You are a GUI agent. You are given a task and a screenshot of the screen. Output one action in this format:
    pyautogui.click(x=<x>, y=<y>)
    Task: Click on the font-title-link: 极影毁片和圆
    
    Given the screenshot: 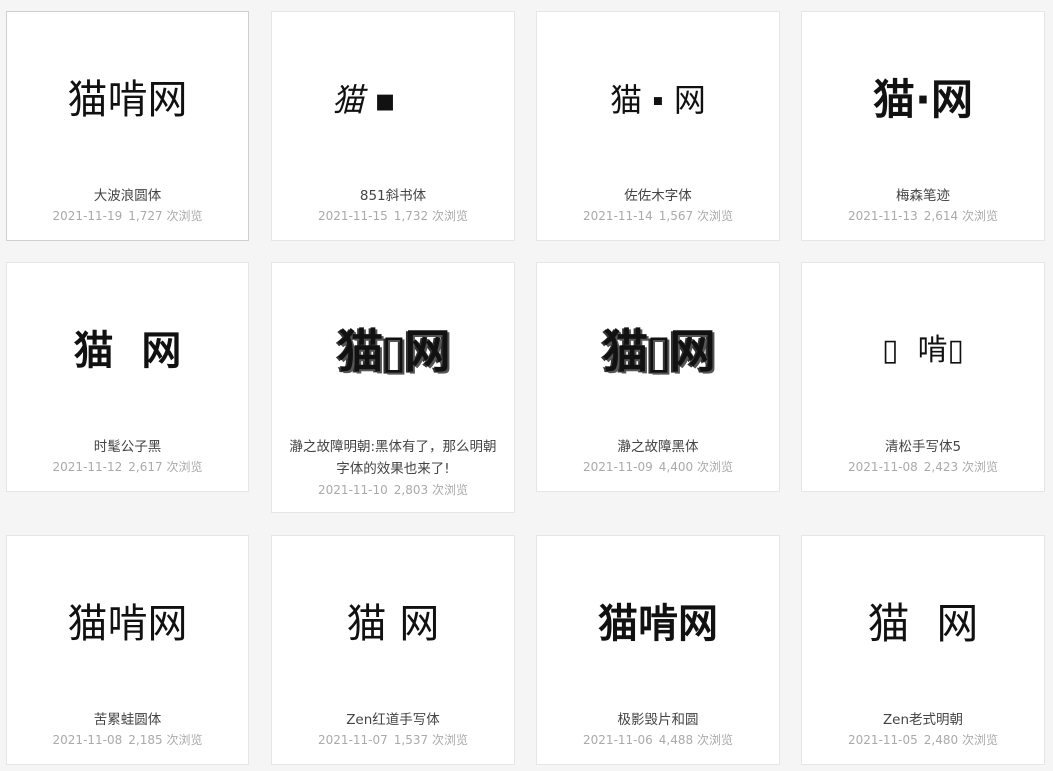 What is the action you would take?
    pyautogui.click(x=658, y=720)
    